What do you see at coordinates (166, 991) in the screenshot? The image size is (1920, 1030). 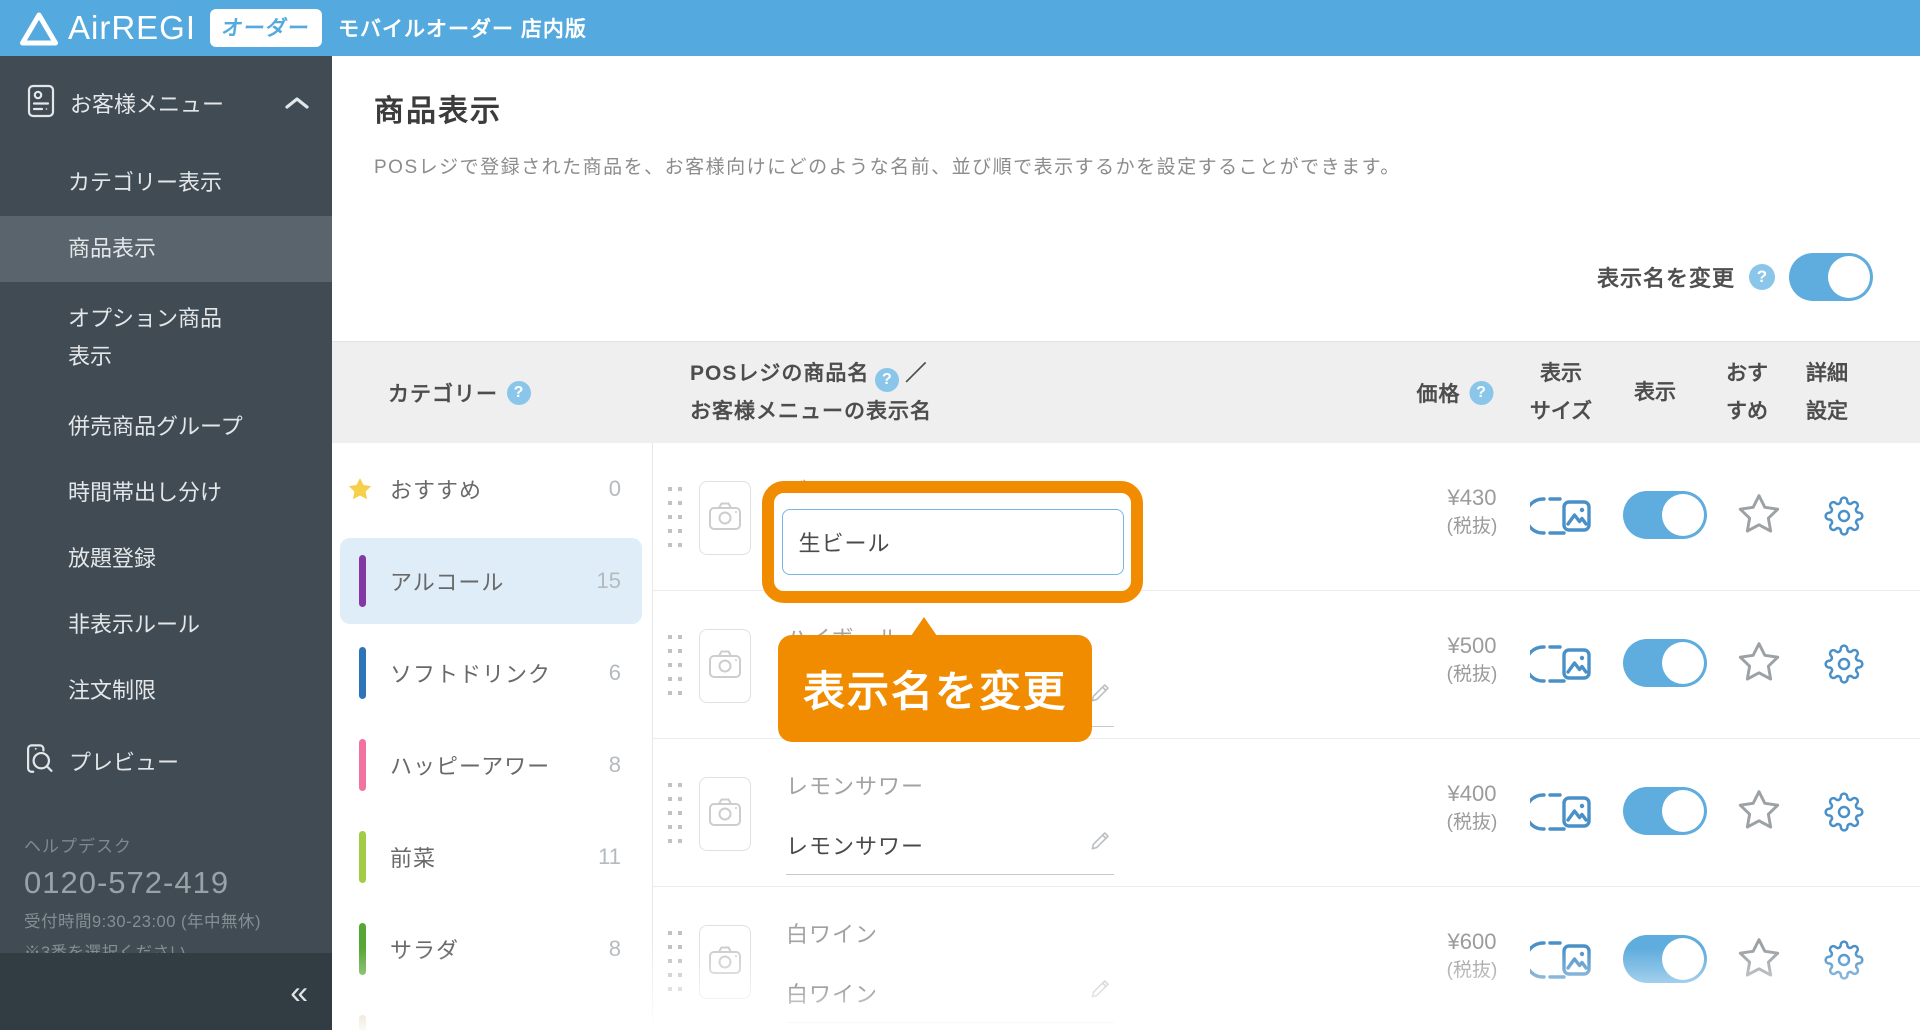 I see `sidebar-collapse-bar: «` at bounding box center [166, 991].